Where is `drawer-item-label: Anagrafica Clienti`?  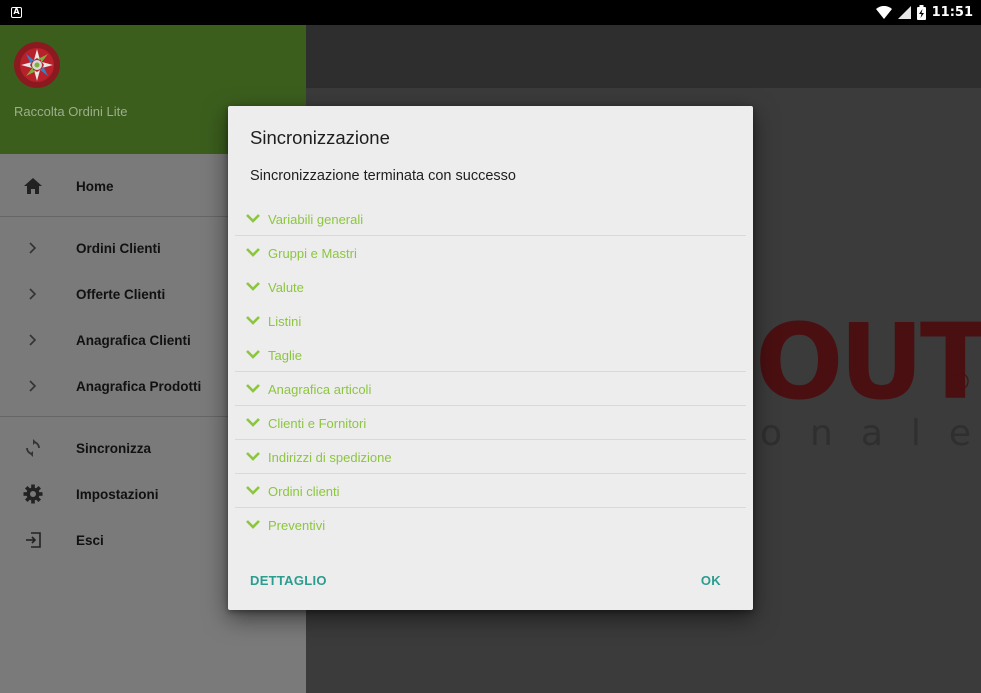
drawer-item-label: Anagrafica Clienti is located at coordinates (133, 340).